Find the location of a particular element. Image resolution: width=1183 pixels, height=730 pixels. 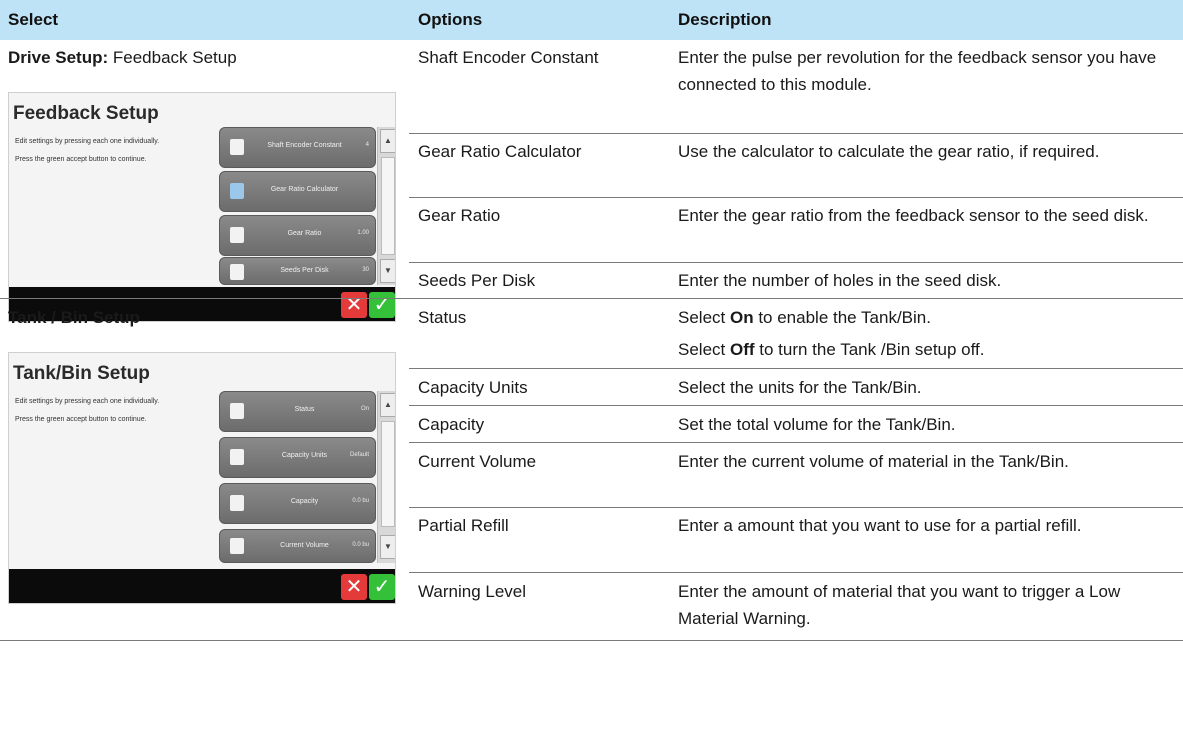

table-bottom-rule is located at coordinates (591, 640).